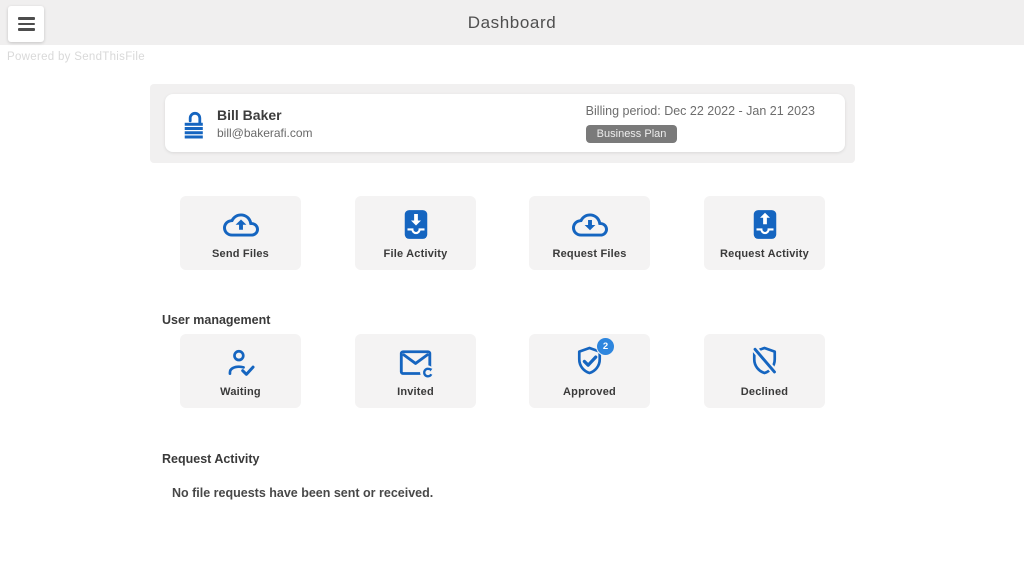  I want to click on inbox-upload-icon, so click(765, 225).